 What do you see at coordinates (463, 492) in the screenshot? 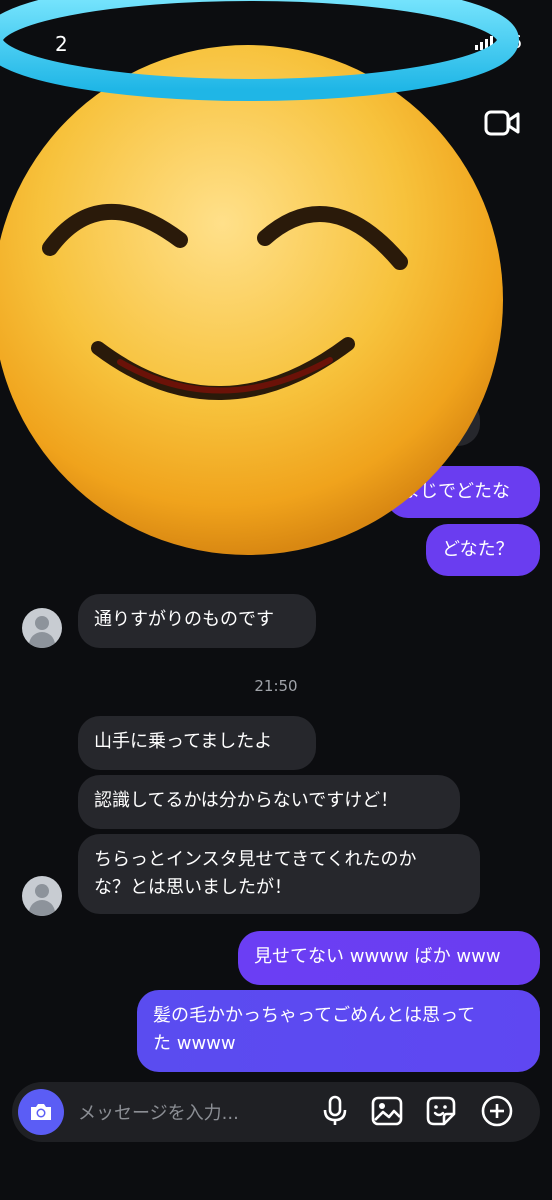
I see `message-outgoing: まじでどたな` at bounding box center [463, 492].